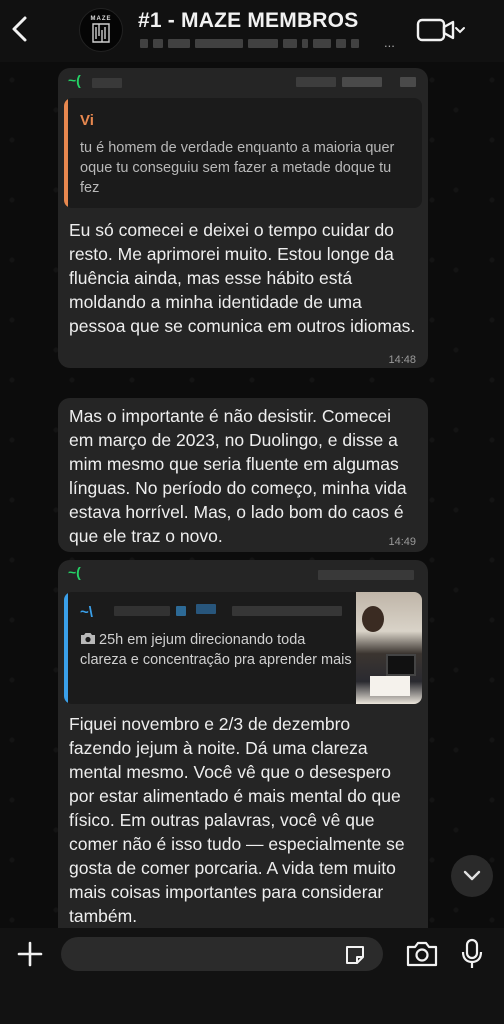 The height and width of the screenshot is (1024, 504). Describe the element at coordinates (267, 43) in the screenshot. I see `chat-subtitle-redacted` at that location.